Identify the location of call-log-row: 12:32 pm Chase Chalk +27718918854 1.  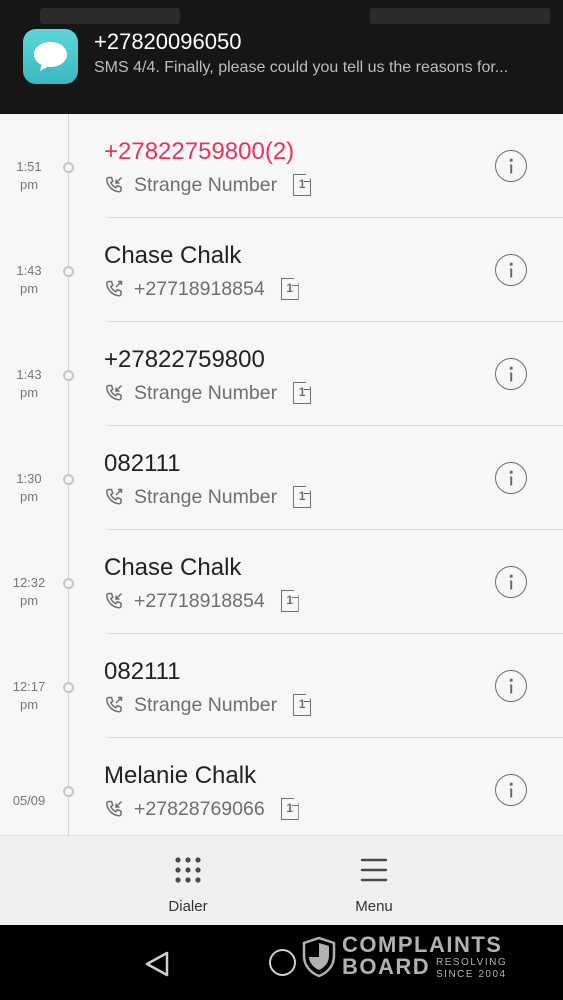
(281, 582).